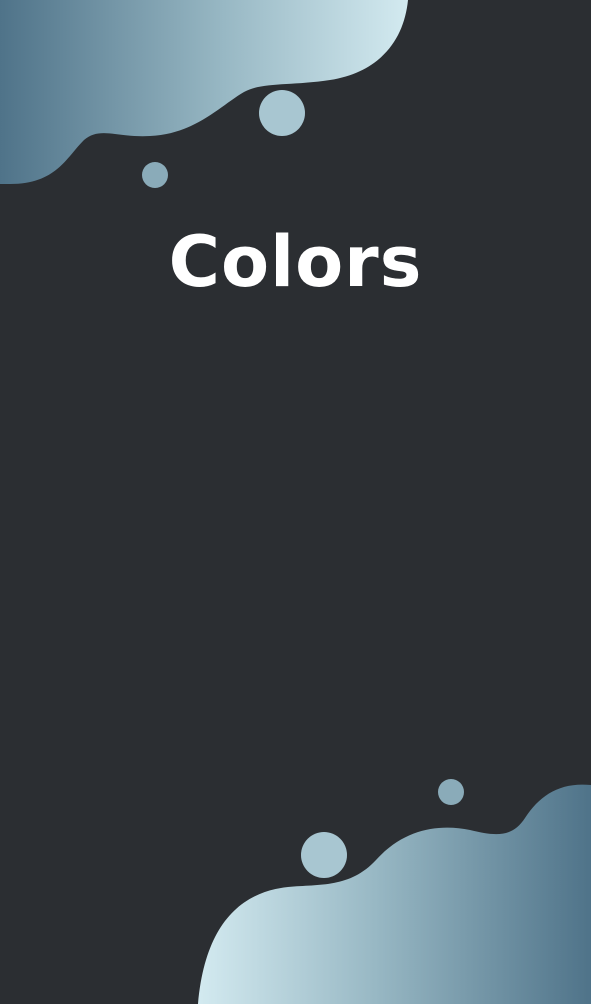  I want to click on bubble-top-small, so click(155, 175).